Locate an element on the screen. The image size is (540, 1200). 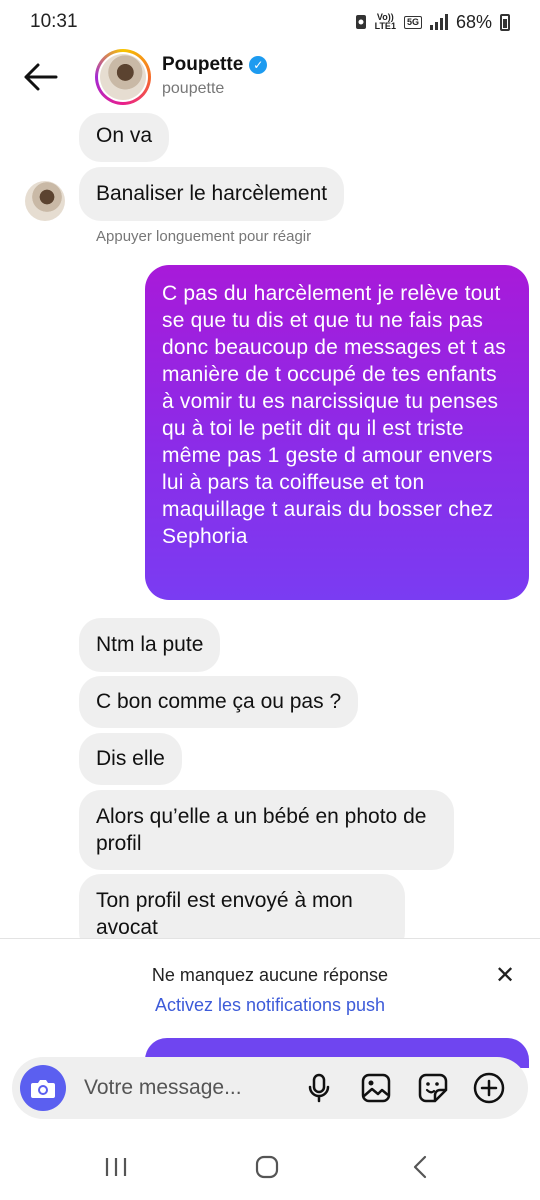
sticker-button is located at coordinates (433, 1088).